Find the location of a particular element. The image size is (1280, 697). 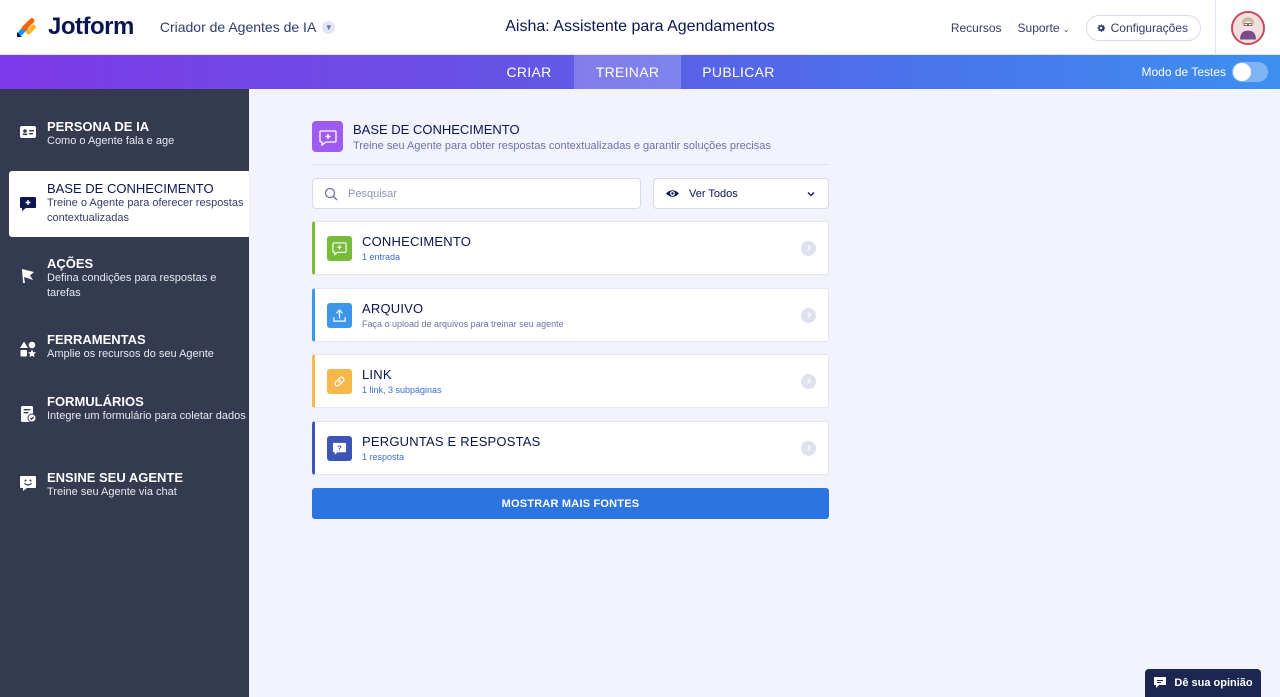

card-subtitle: 1 resposta is located at coordinates (383, 457).